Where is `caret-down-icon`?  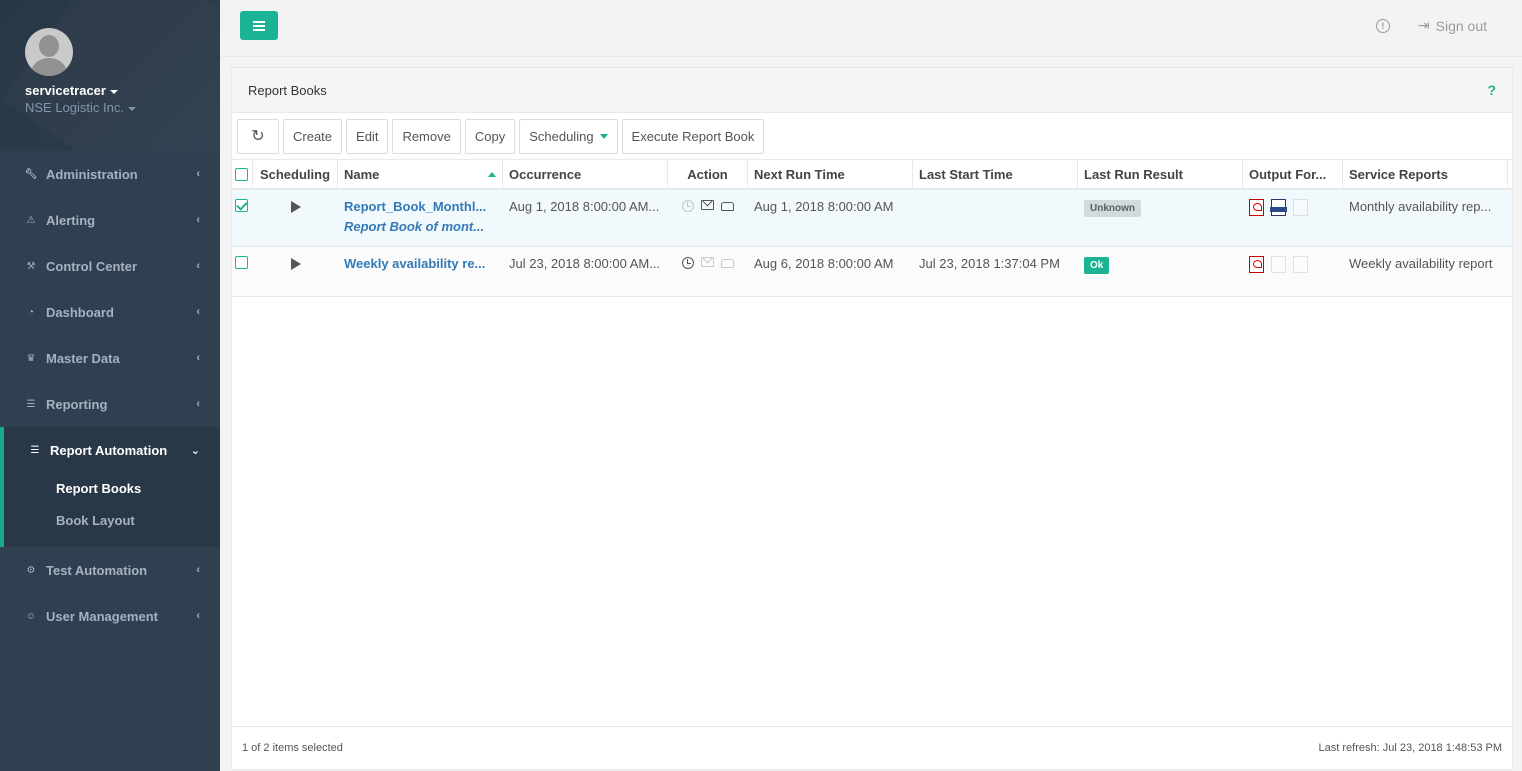 caret-down-icon is located at coordinates (132, 108).